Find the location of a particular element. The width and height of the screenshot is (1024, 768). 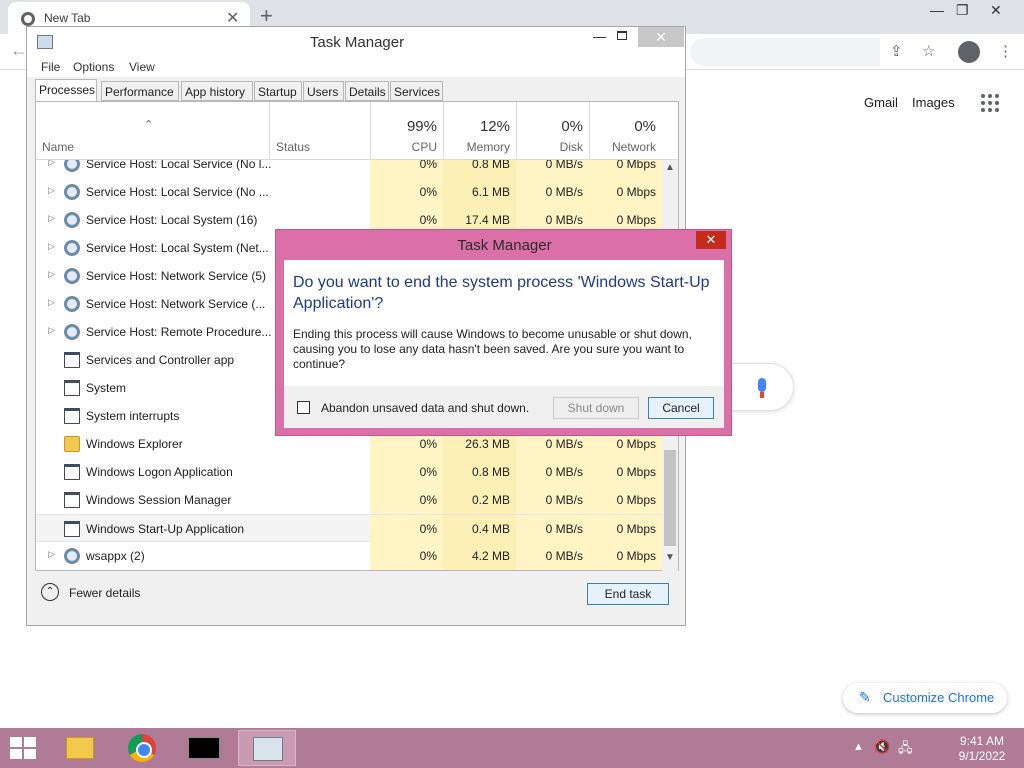

column-name: Name is located at coordinates (58, 147).